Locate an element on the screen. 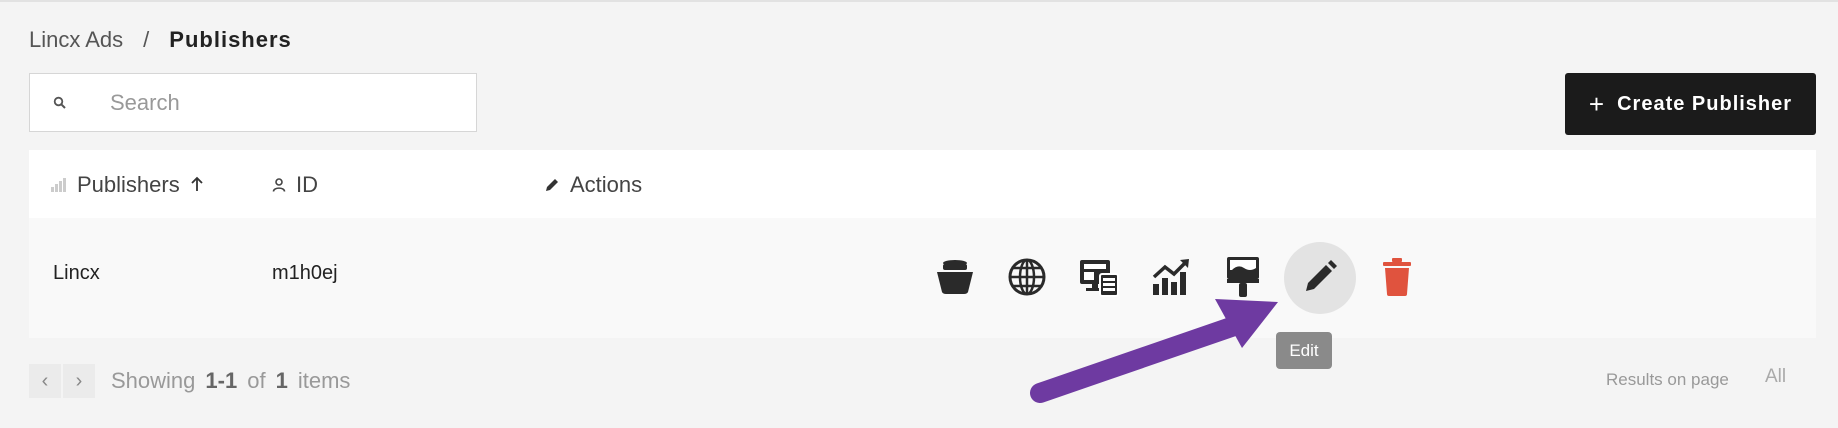 The width and height of the screenshot is (1838, 428). prev-page-button: ‹ is located at coordinates (45, 381).